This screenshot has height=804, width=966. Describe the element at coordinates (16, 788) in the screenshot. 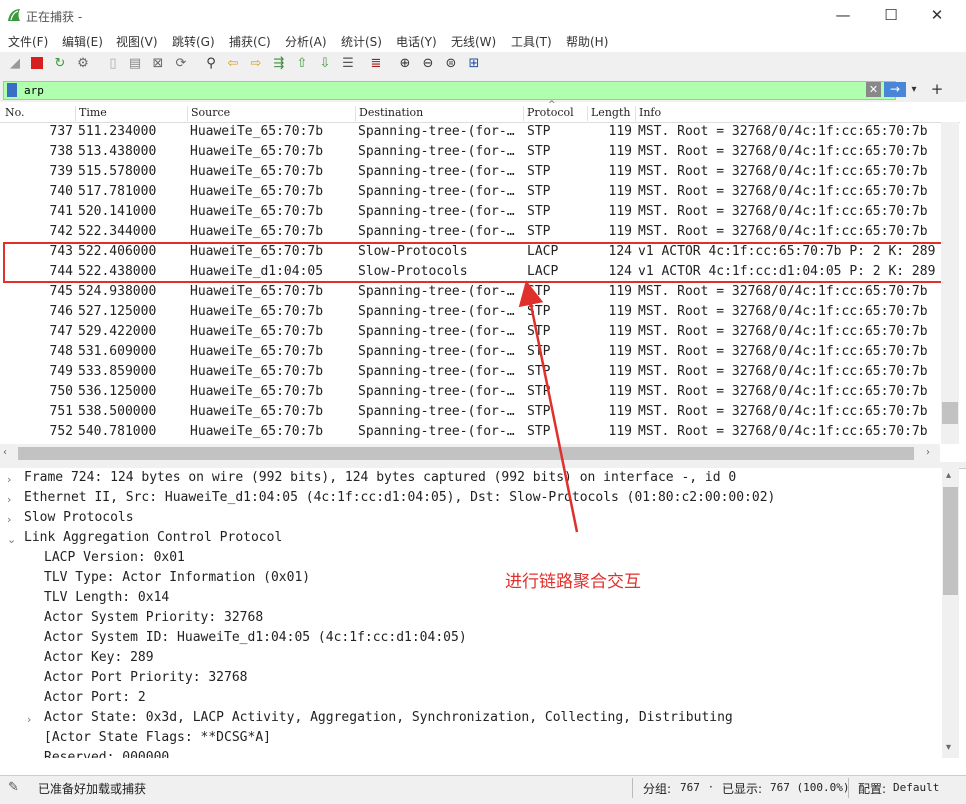

I see `capture-comment-icon: ✎` at that location.